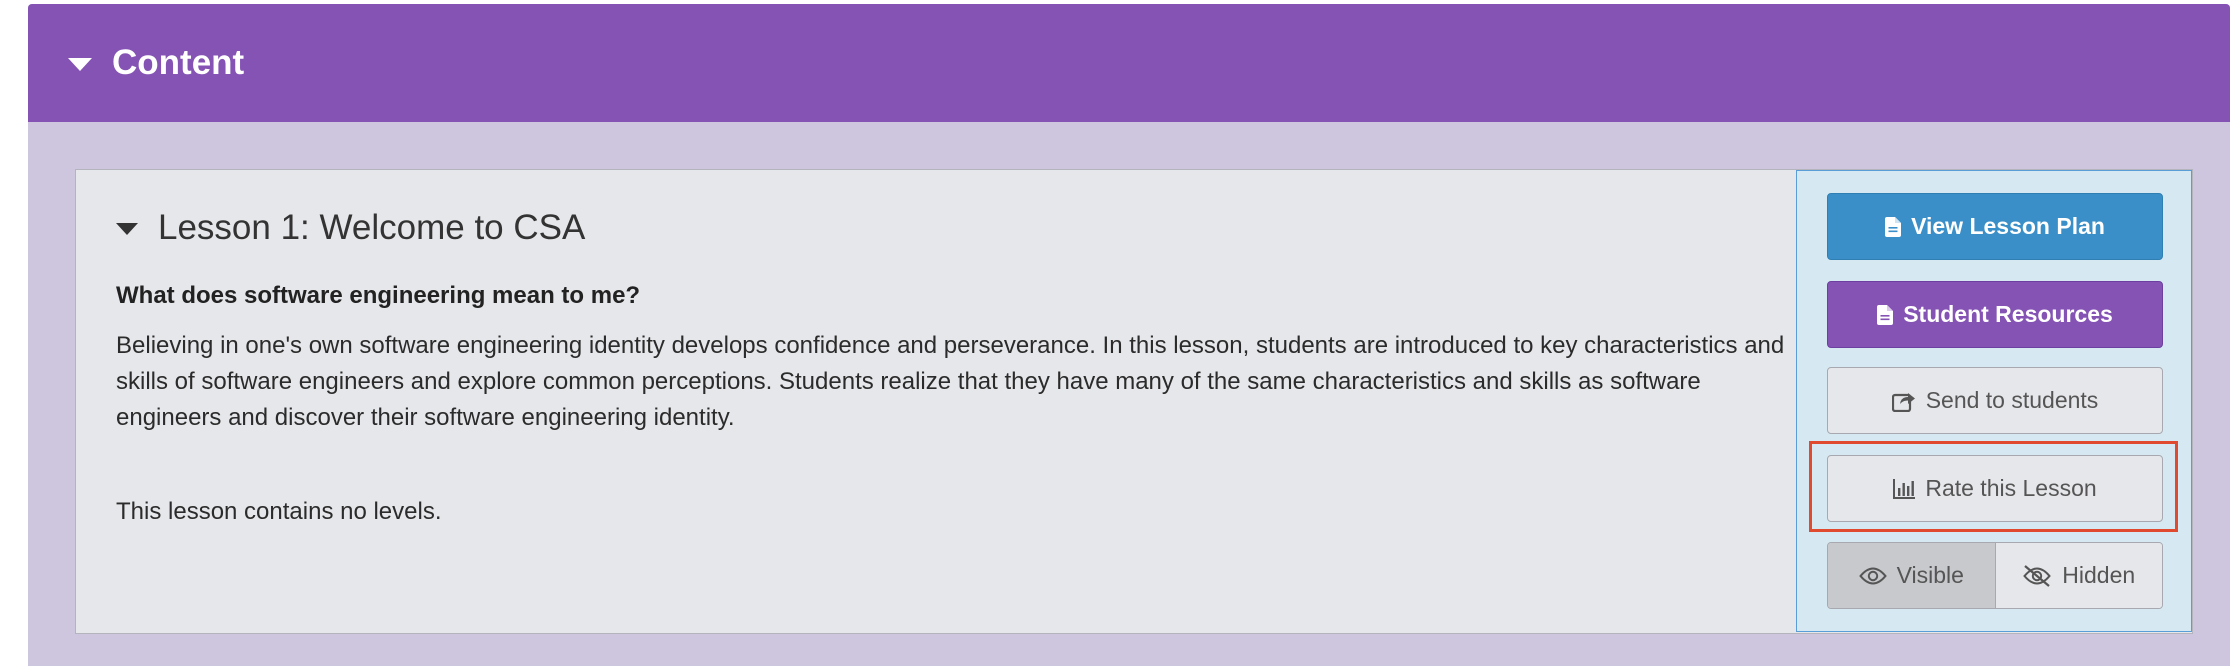 This screenshot has width=2230, height=666. What do you see at coordinates (1904, 488) in the screenshot?
I see `bar-chart-icon` at bounding box center [1904, 488].